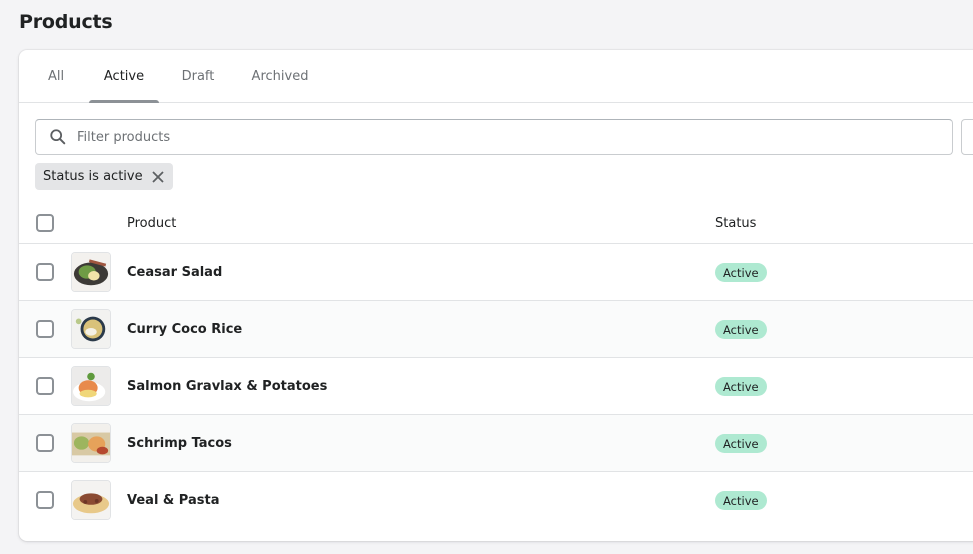 This screenshot has height=554, width=973. I want to click on filter-search-field, so click(494, 137).